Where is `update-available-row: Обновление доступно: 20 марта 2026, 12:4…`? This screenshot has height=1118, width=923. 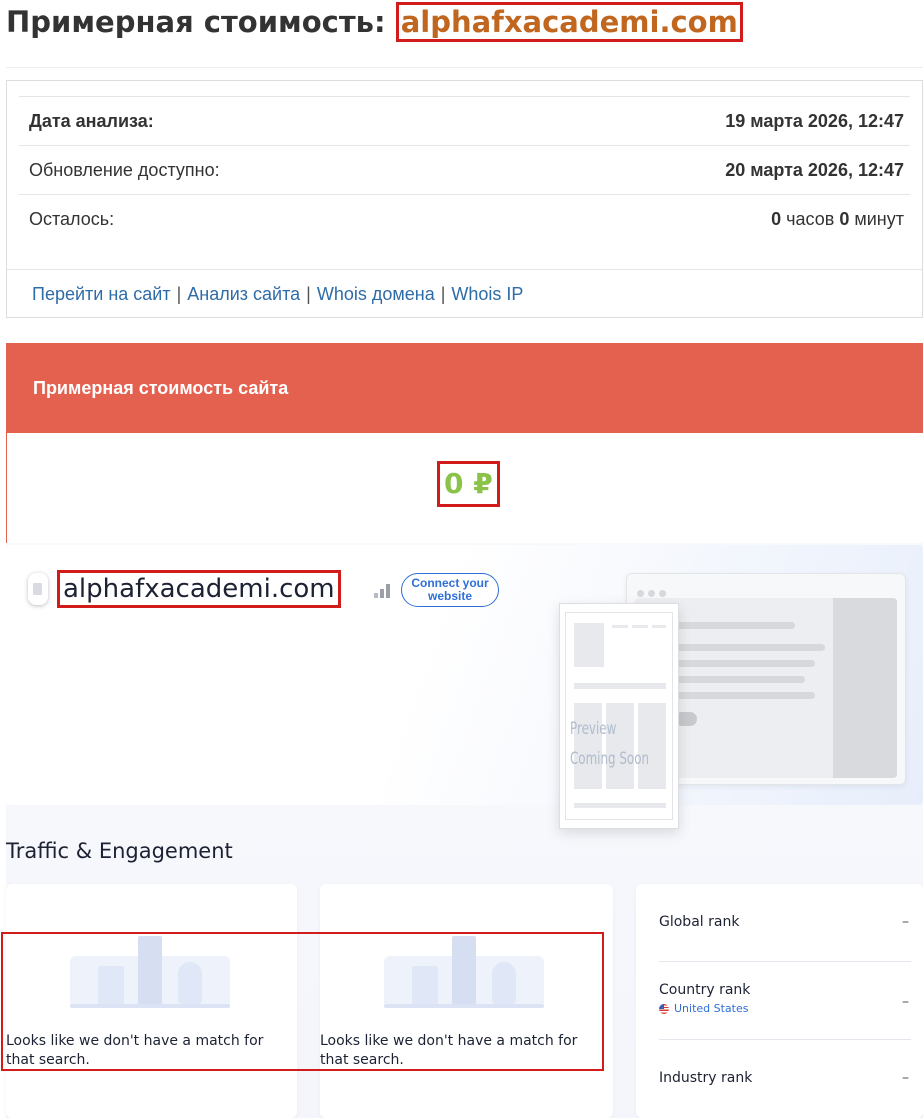
update-available-row: Обновление доступно: 20 марта 2026, 12:4… is located at coordinates (464, 169).